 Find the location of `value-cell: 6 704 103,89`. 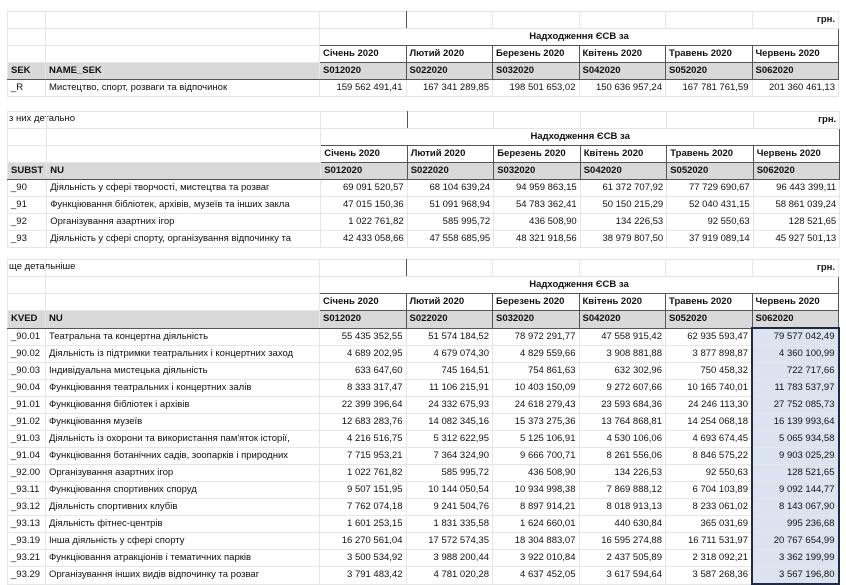

value-cell: 6 704 103,89 is located at coordinates (709, 490).